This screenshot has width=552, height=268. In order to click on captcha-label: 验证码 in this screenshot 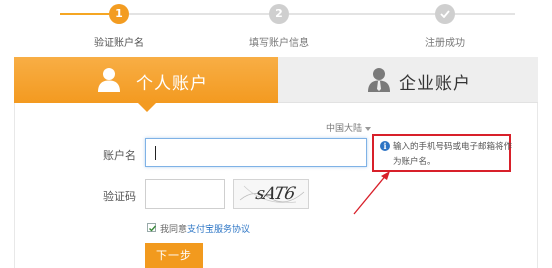, I will do `click(119, 196)`.